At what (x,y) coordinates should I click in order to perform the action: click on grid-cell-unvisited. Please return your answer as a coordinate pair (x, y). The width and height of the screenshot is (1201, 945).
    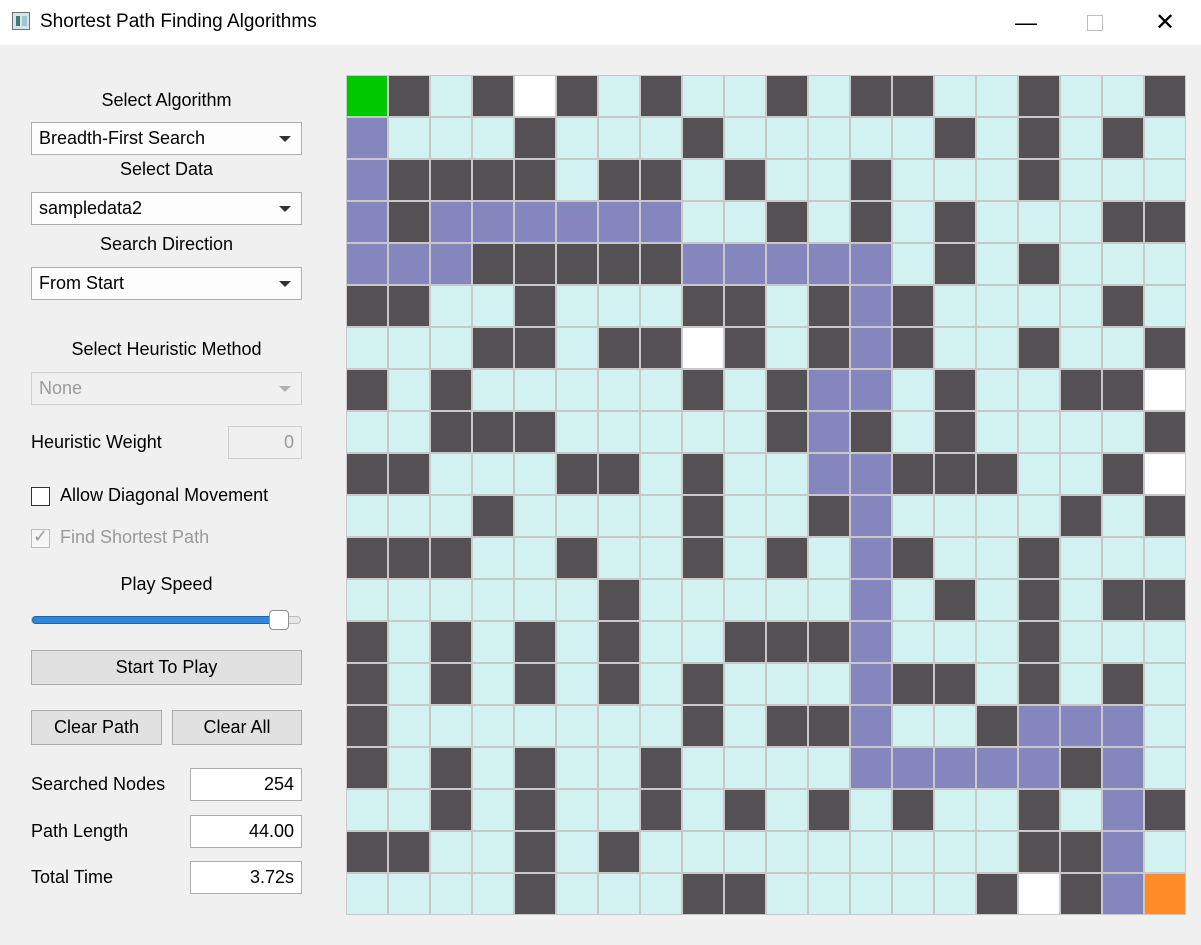
    Looking at the image, I should click on (1165, 474).